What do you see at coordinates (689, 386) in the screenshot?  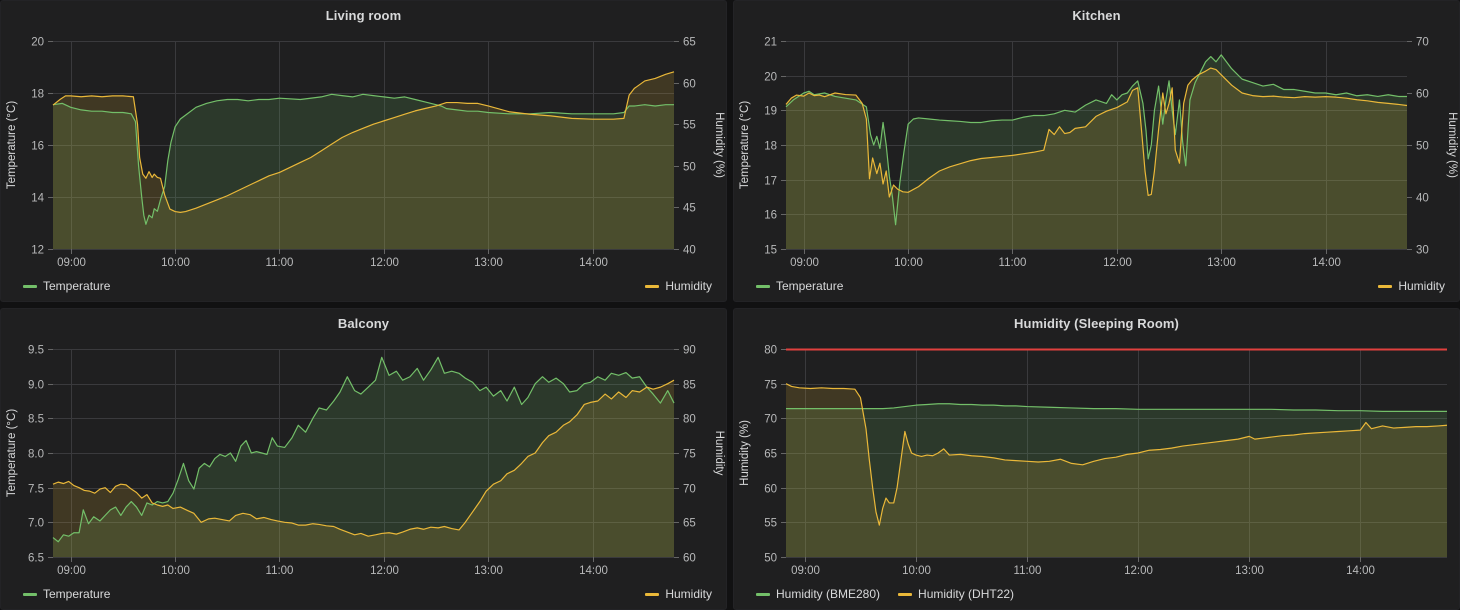 I see `y2-axis-tick-label: 85` at bounding box center [689, 386].